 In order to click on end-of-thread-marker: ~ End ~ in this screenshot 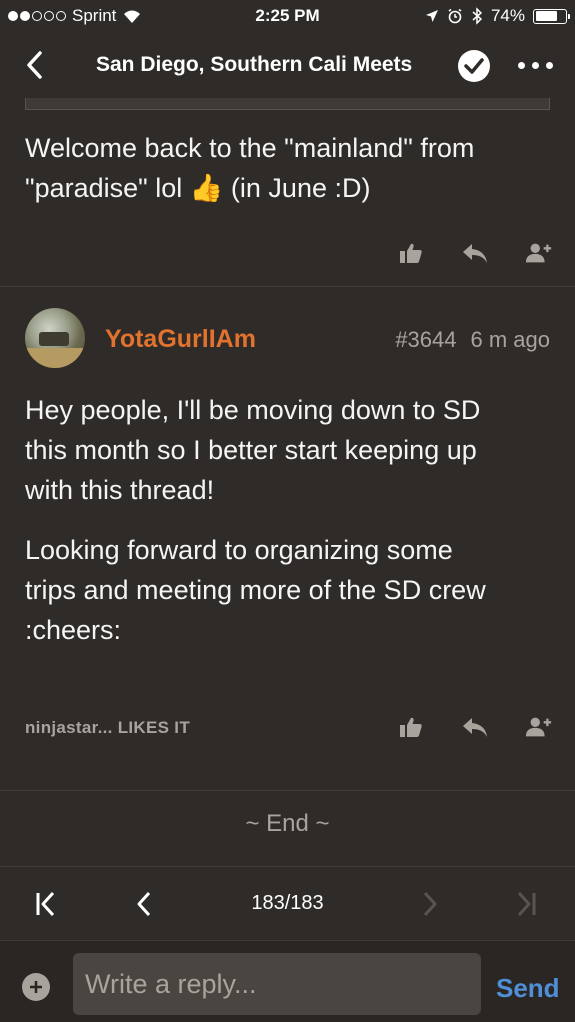, I will do `click(287, 823)`.